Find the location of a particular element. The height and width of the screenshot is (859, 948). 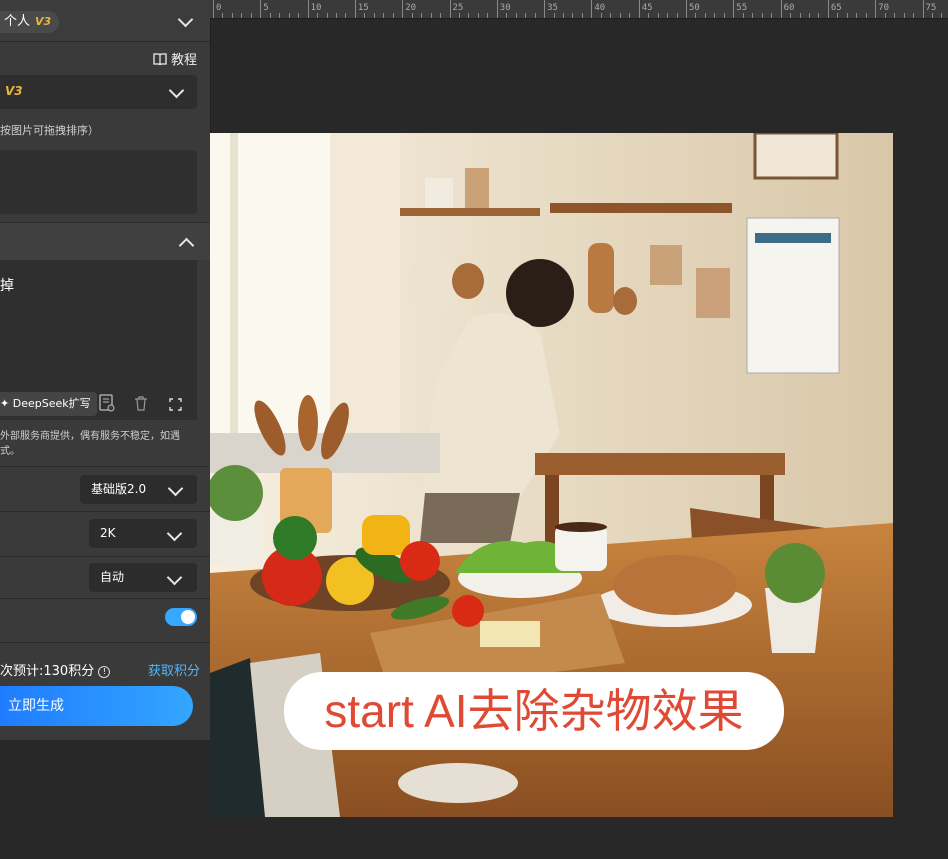

book-icon is located at coordinates (160, 58).